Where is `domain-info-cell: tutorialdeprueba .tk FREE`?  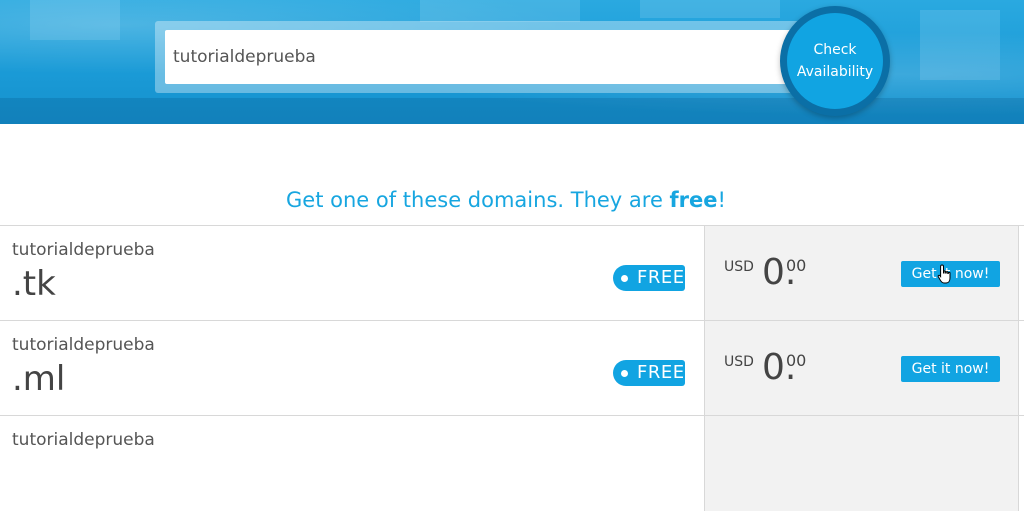
domain-info-cell: tutorialdeprueba .tk FREE is located at coordinates (352, 273).